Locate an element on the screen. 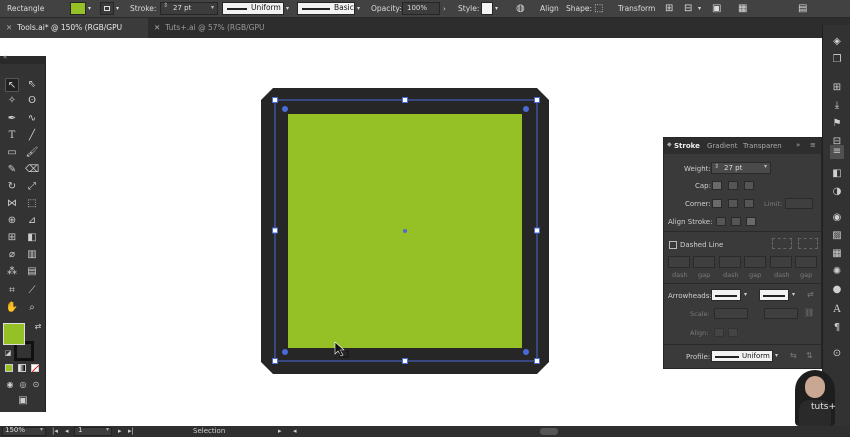 The width and height of the screenshot is (850, 437). dashed-line-checkbox is located at coordinates (673, 245).